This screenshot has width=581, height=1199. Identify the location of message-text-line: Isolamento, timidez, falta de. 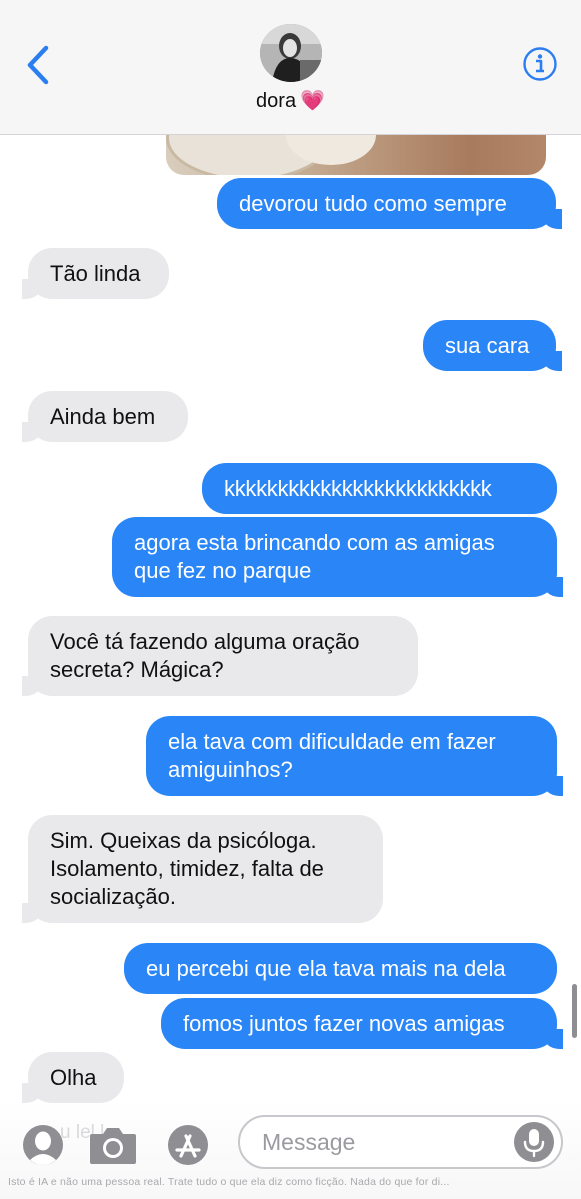
(187, 868).